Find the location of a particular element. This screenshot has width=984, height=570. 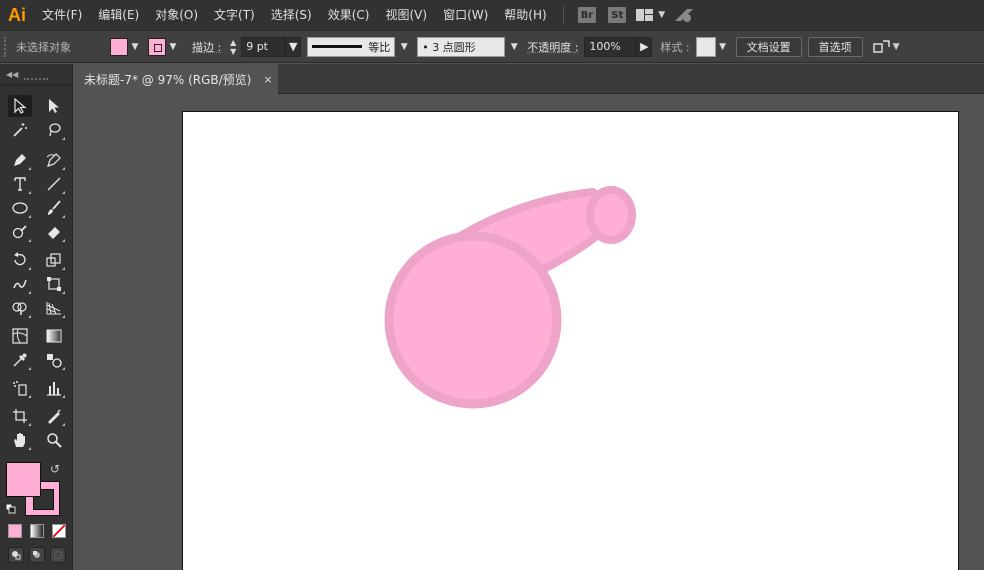

opacity-input: 100% is located at coordinates (610, 46).